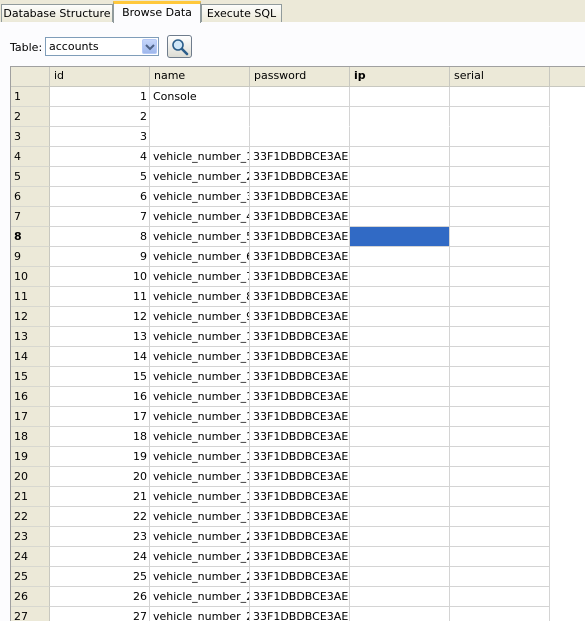  Describe the element at coordinates (100, 97) in the screenshot. I see `cell-id: 1` at that location.